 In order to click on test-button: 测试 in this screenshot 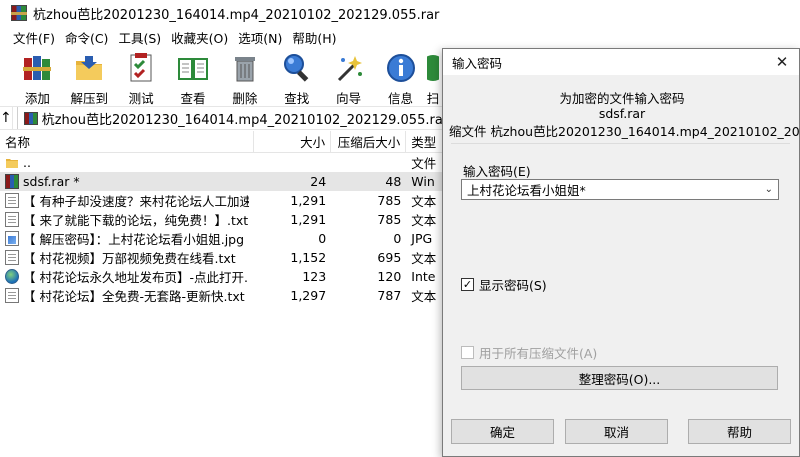, I will do `click(141, 77)`.